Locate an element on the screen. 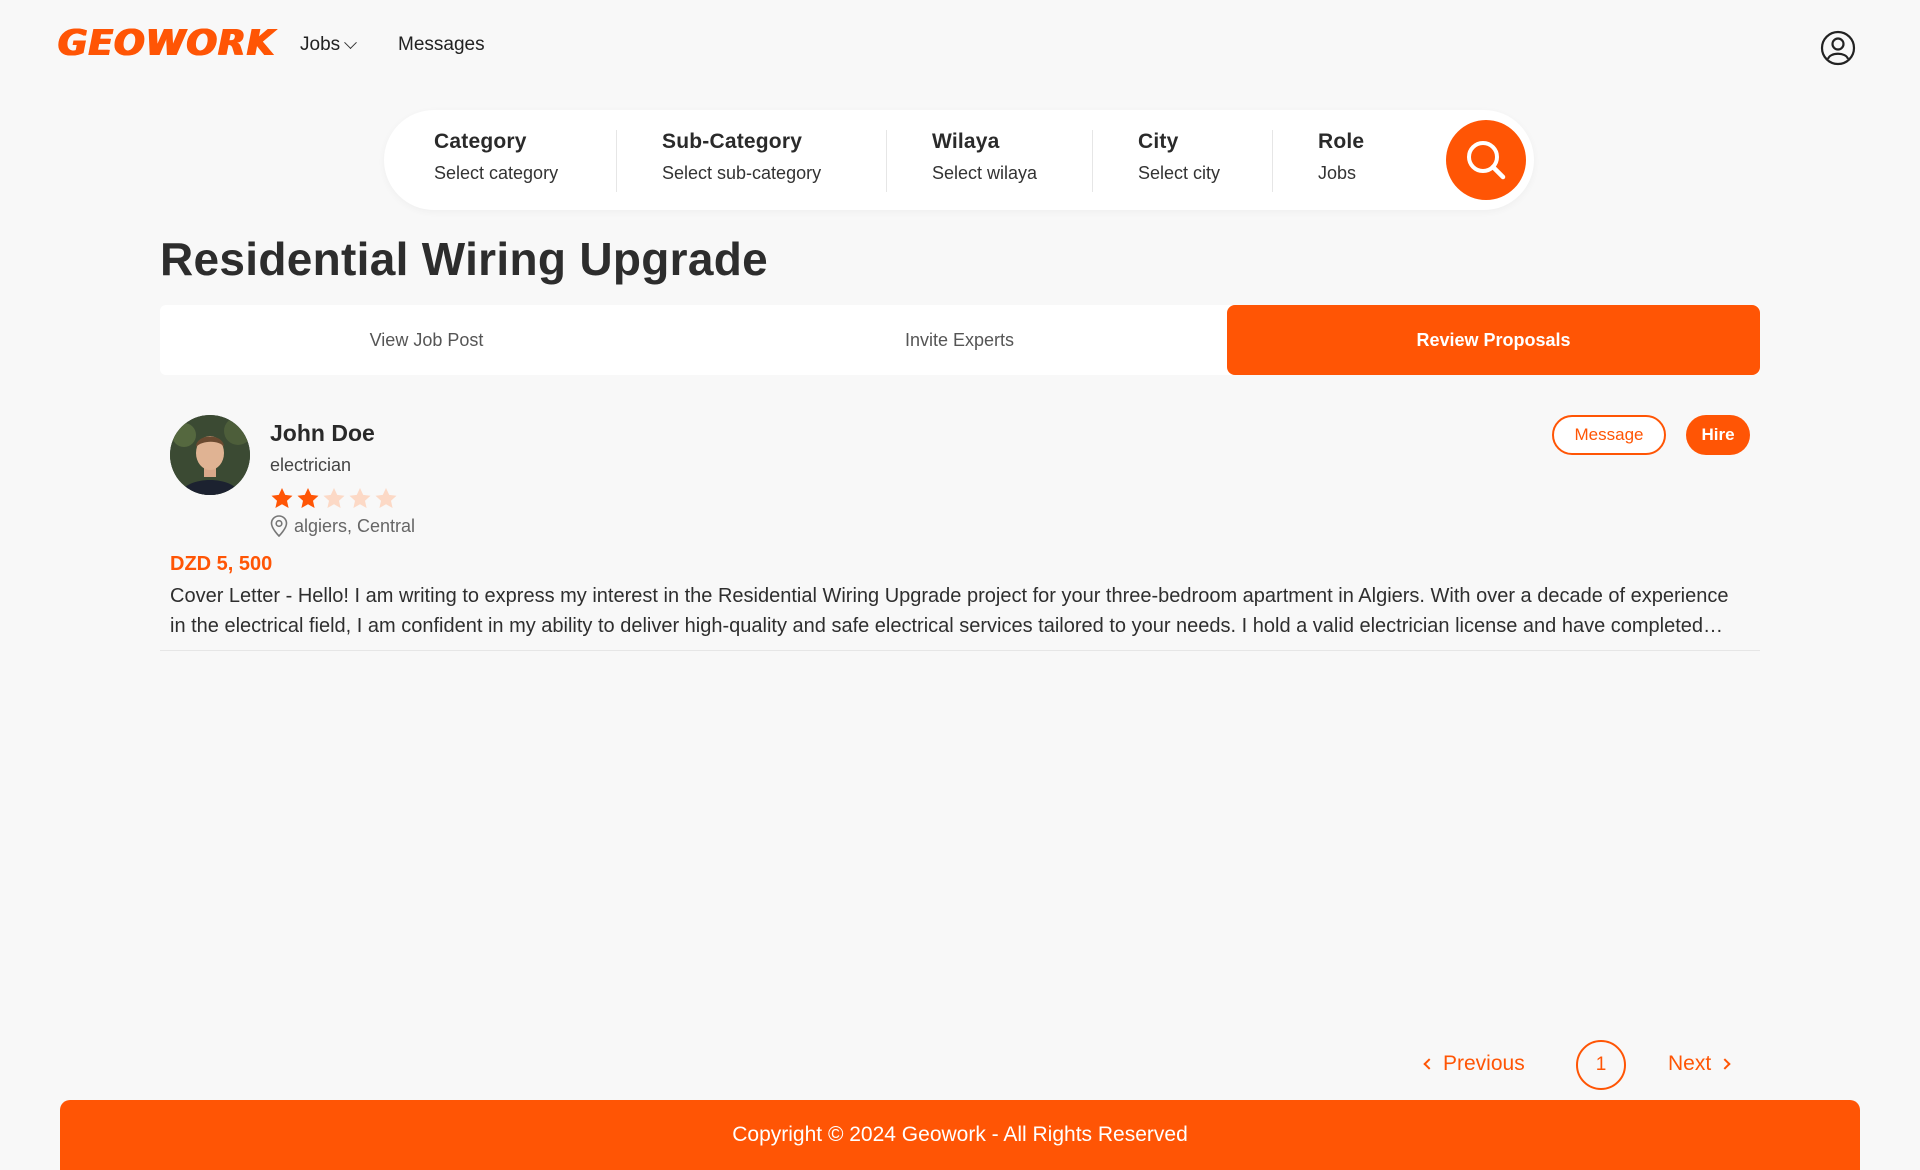 This screenshot has width=1920, height=1170. freelancer-name: John Doe is located at coordinates (322, 433).